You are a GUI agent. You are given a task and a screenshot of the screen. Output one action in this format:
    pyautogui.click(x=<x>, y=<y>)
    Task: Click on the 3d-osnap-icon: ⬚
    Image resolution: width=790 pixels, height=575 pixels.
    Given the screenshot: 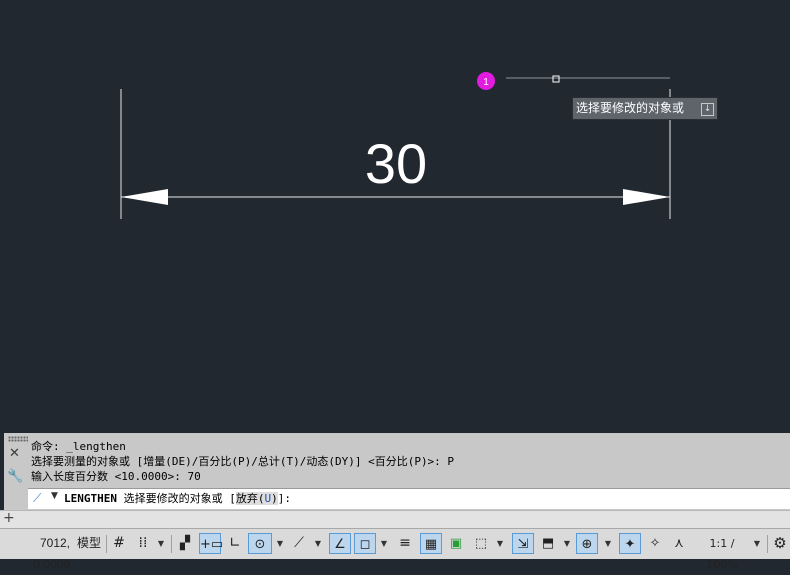 What is the action you would take?
    pyautogui.click(x=481, y=543)
    